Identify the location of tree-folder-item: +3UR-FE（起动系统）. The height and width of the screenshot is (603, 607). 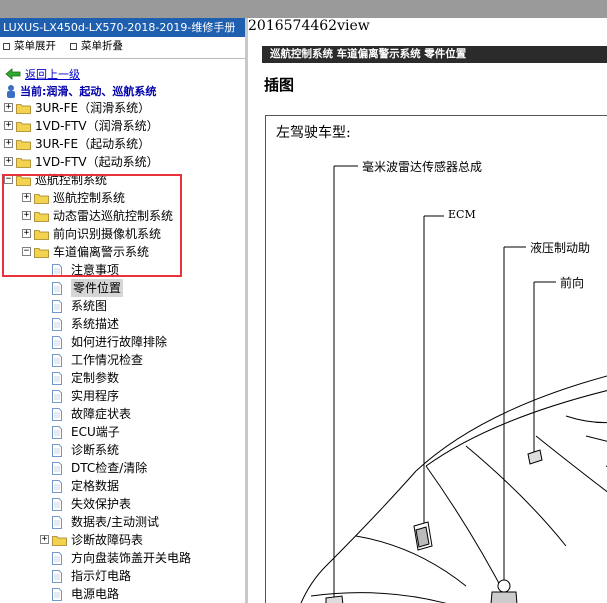
(122, 144).